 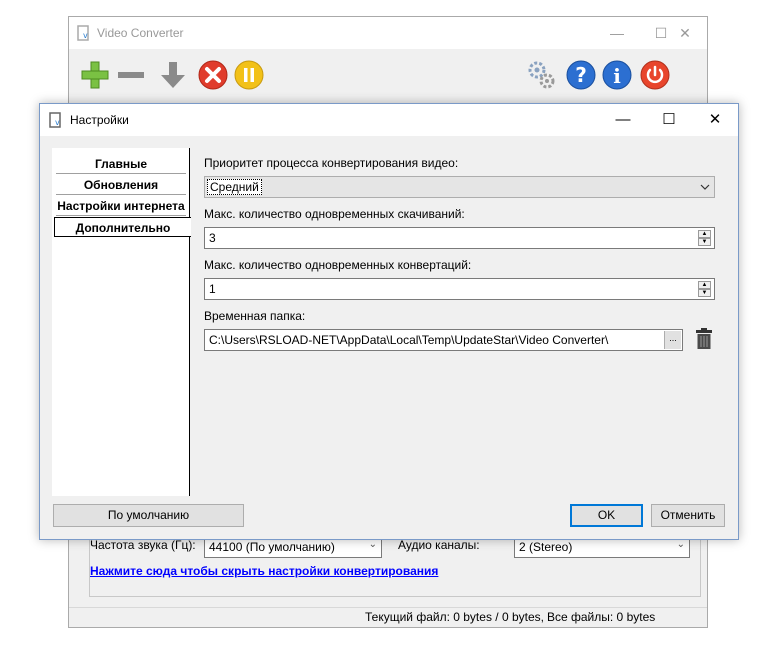 I want to click on ok-button: OK, so click(x=606, y=515).